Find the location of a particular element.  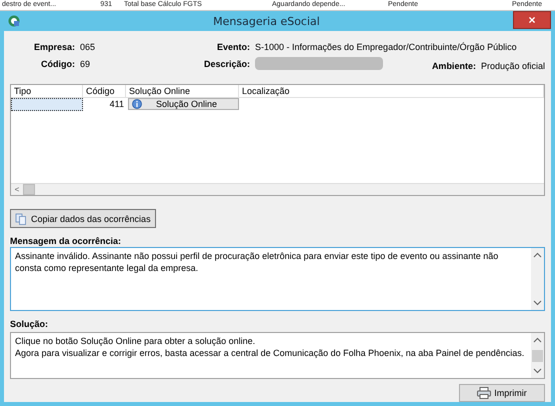

print-button: Imprimir is located at coordinates (502, 393).